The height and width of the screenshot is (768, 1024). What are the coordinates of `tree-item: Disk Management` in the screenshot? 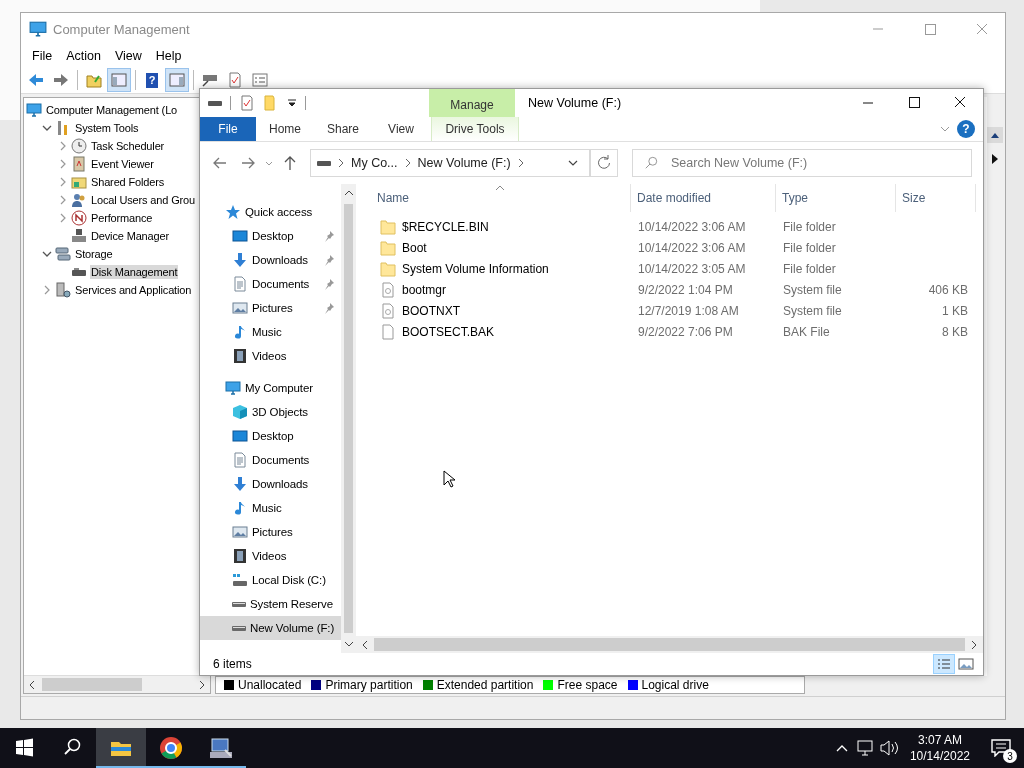 It's located at (134, 272).